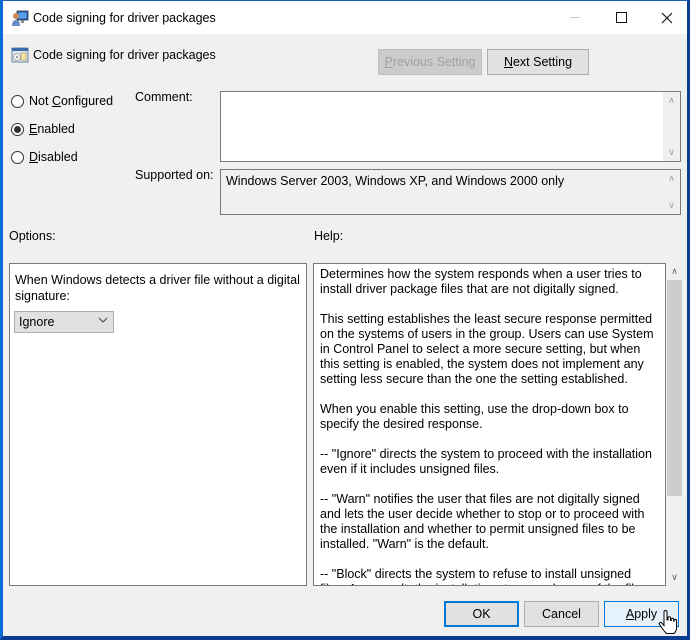 The width and height of the screenshot is (690, 640). I want to click on comment-textarea: ∧ ∨, so click(450, 126).